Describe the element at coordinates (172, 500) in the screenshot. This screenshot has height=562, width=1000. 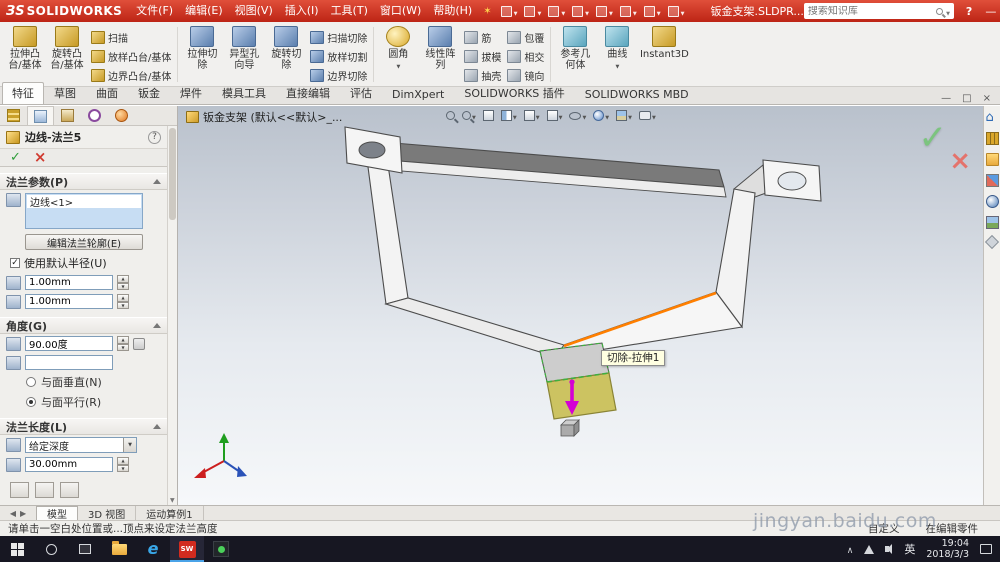
I see `scroll-down-icon: ▼` at that location.